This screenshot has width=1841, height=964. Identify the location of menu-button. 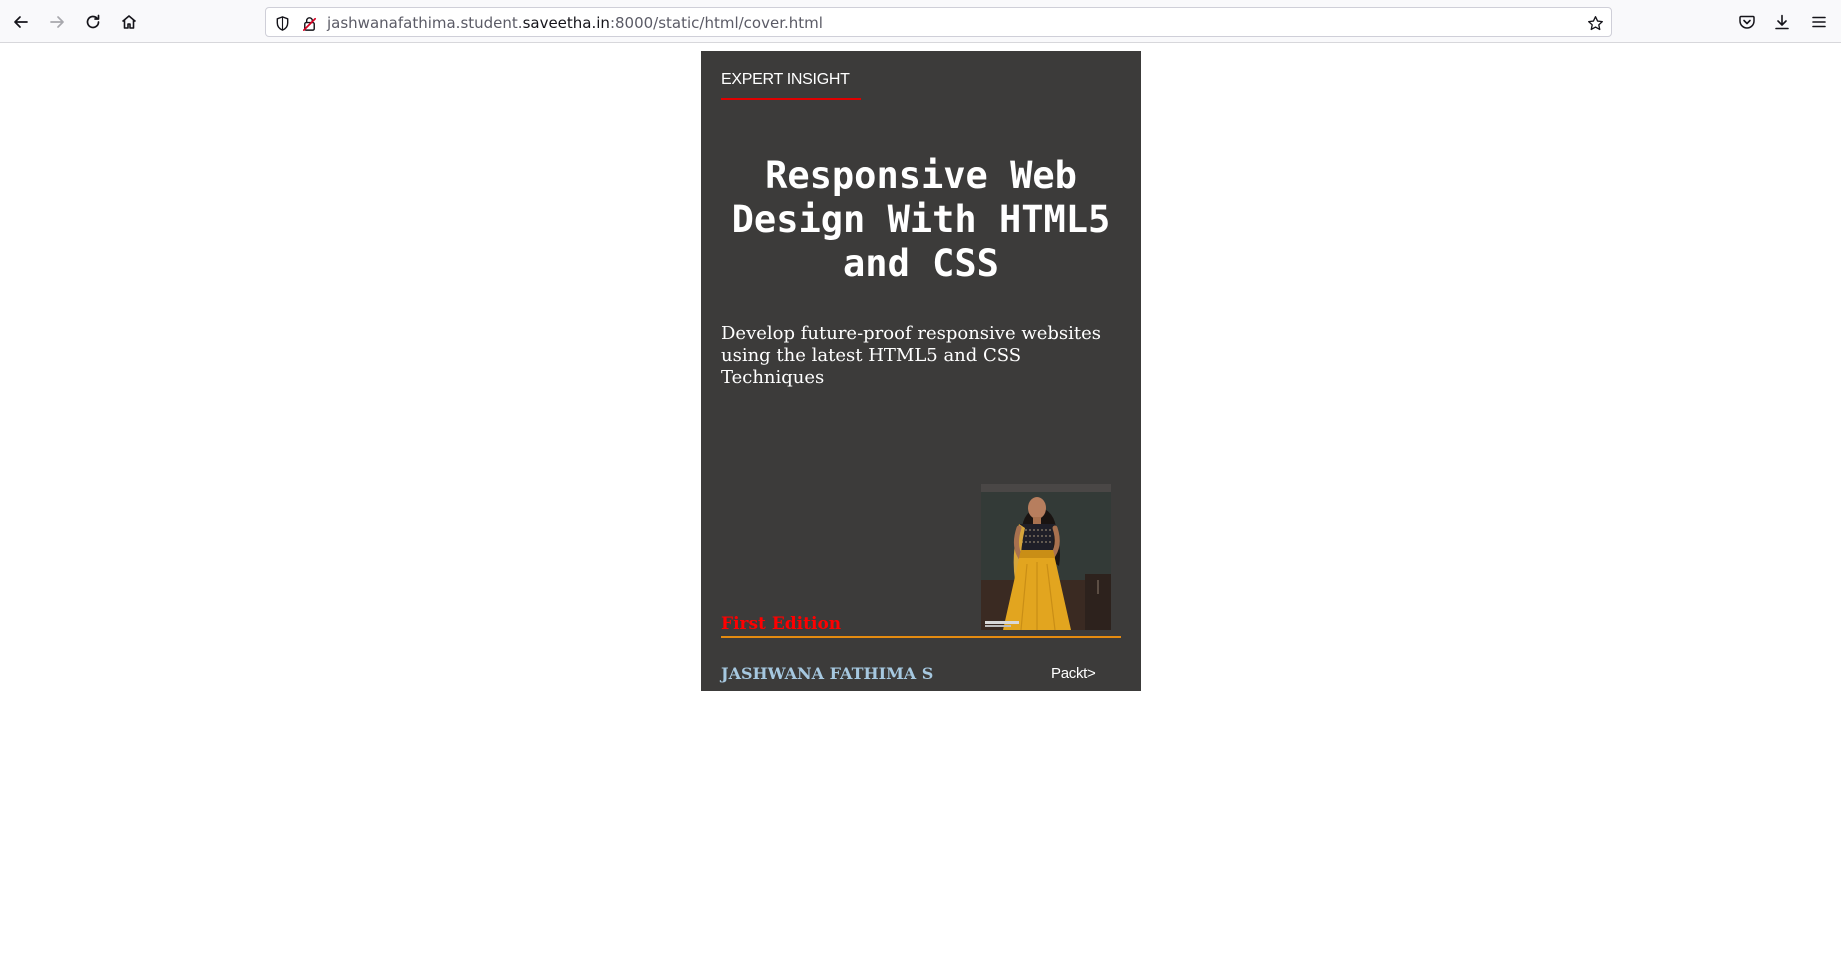
(1819, 22).